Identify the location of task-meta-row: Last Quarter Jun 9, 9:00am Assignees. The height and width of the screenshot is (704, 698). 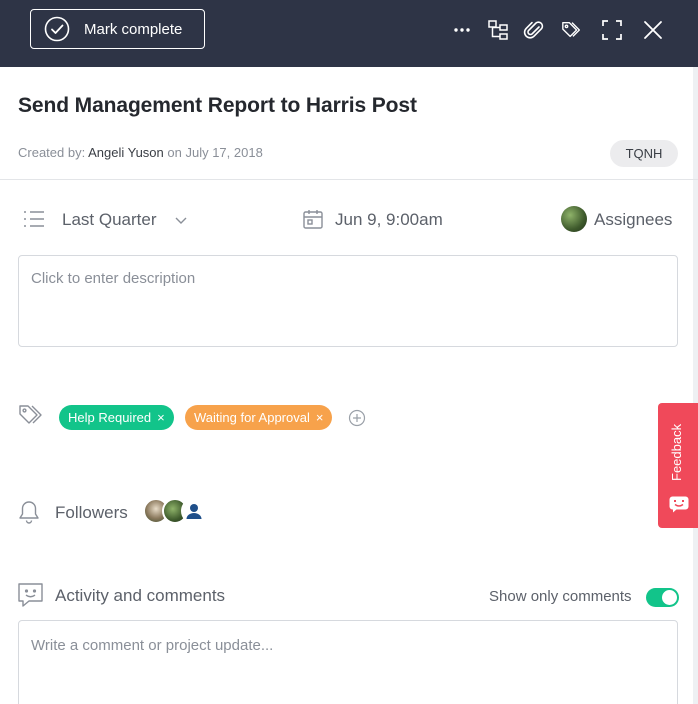
(349, 220).